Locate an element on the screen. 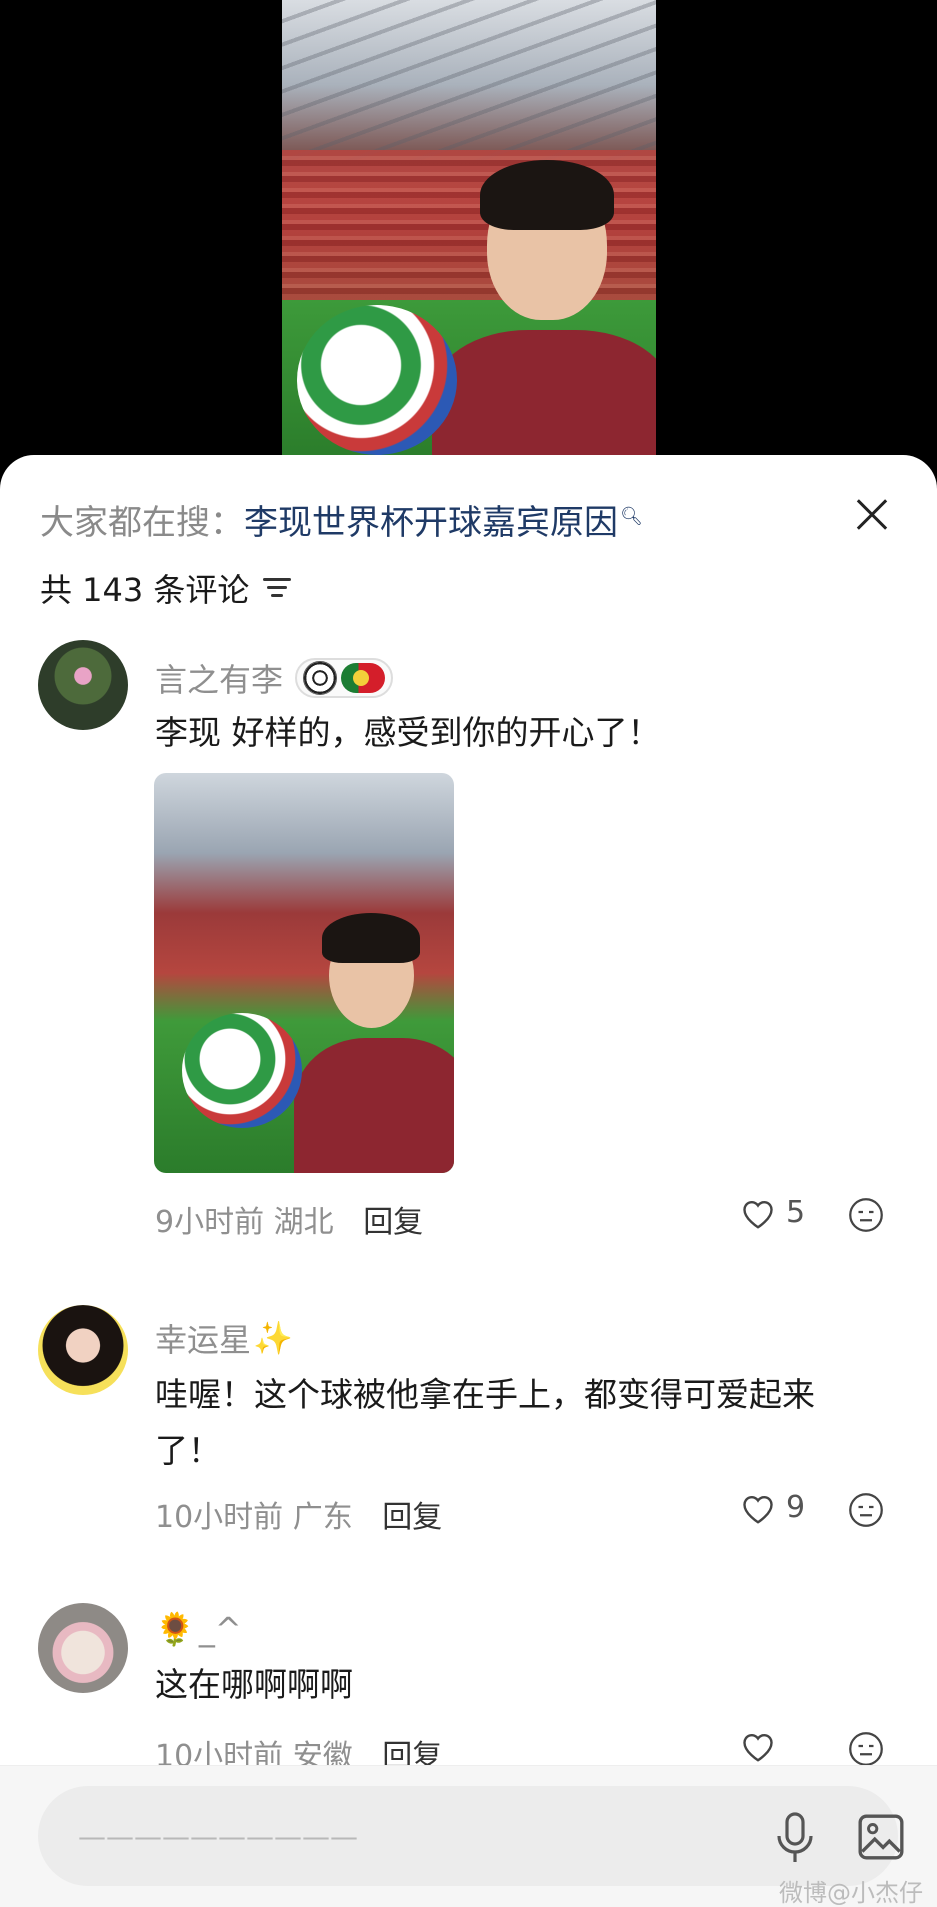  comment-username: _^ is located at coordinates (220, 1629).